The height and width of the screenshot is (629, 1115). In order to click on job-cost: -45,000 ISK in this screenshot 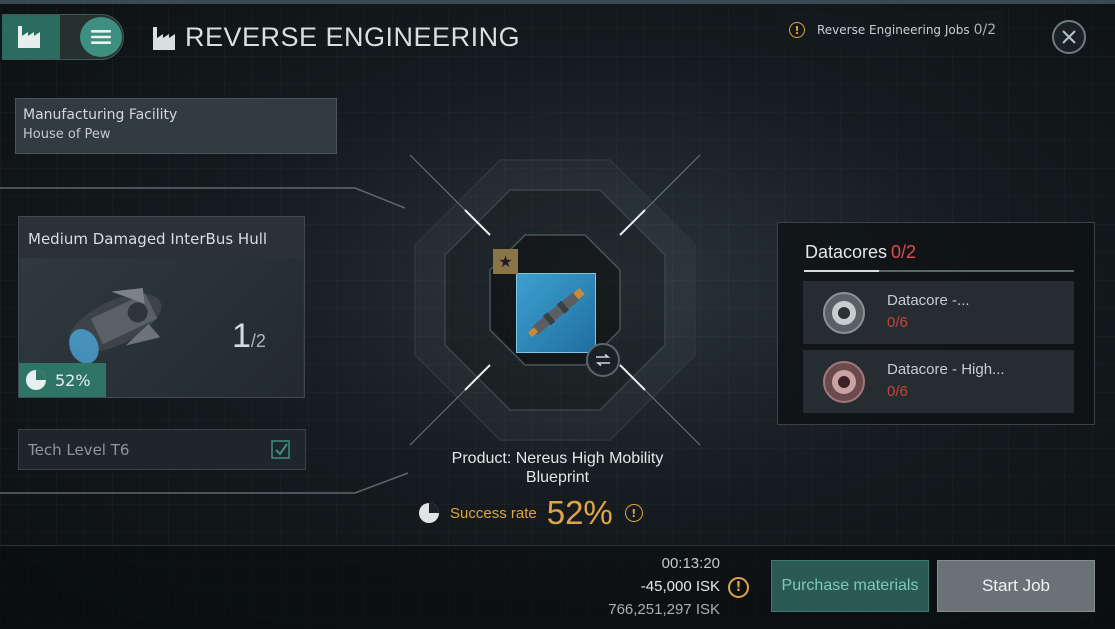, I will do `click(680, 586)`.